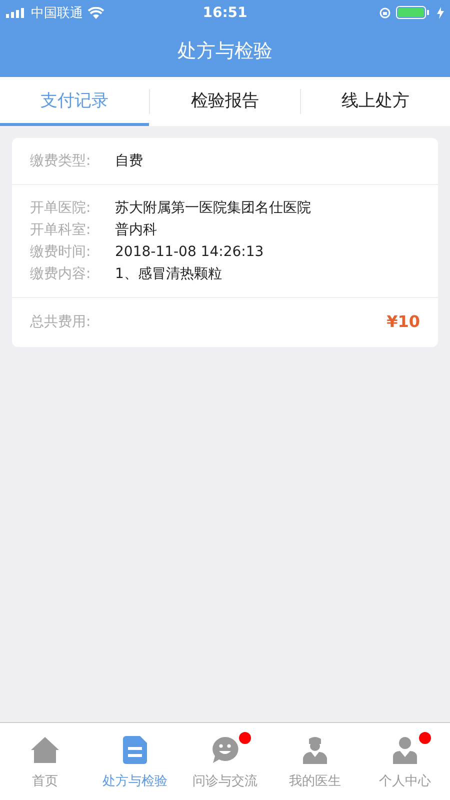 This screenshot has width=450, height=800. What do you see at coordinates (213, 208) in the screenshot?
I see `field-value: 苏大附属第一医院集团名仕医院` at bounding box center [213, 208].